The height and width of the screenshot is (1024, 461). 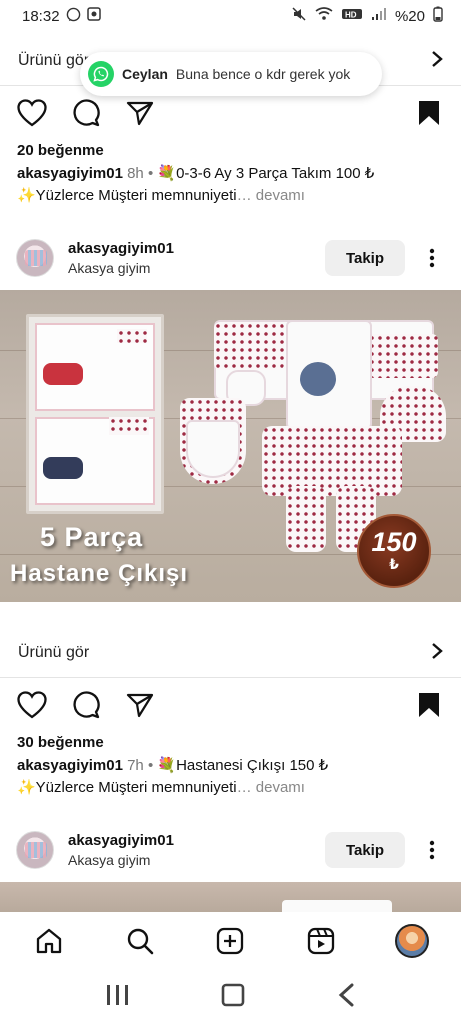 I want to click on post1-likes-count: 20 beğenme, so click(x=60, y=150).